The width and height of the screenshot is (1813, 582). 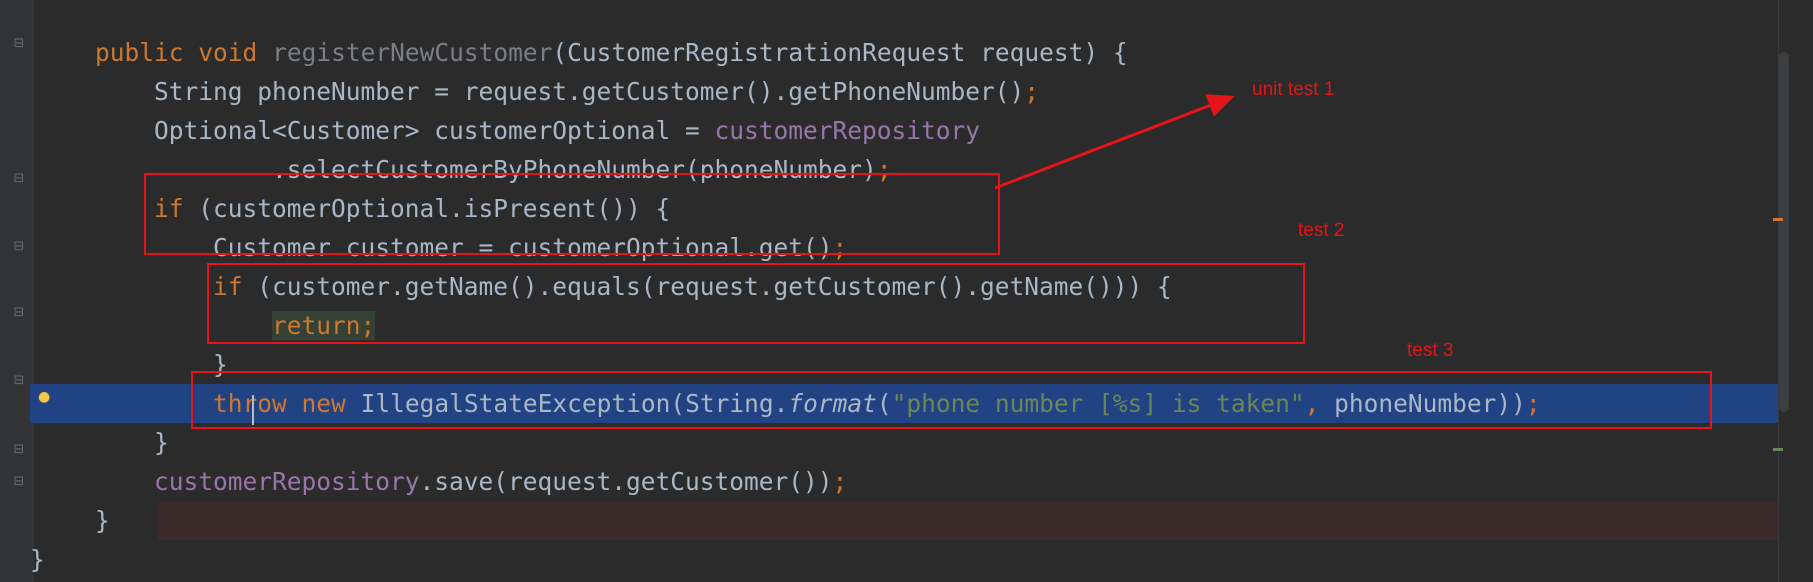 I want to click on annotation-label-3: test 3, so click(x=1430, y=350).